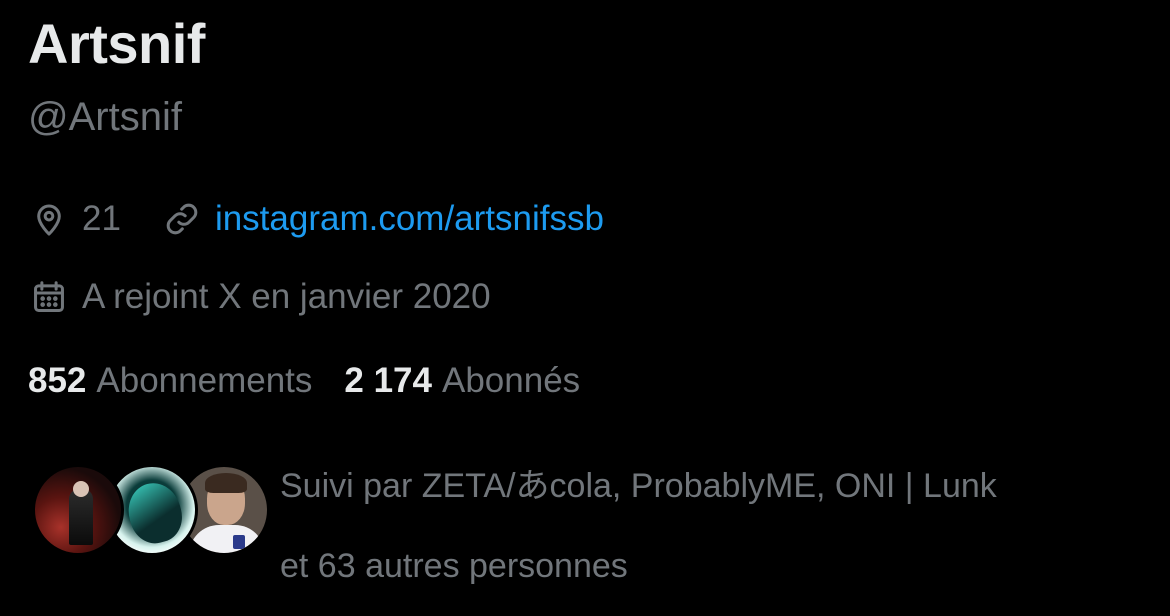  I want to click on avatar, so click(78, 510).